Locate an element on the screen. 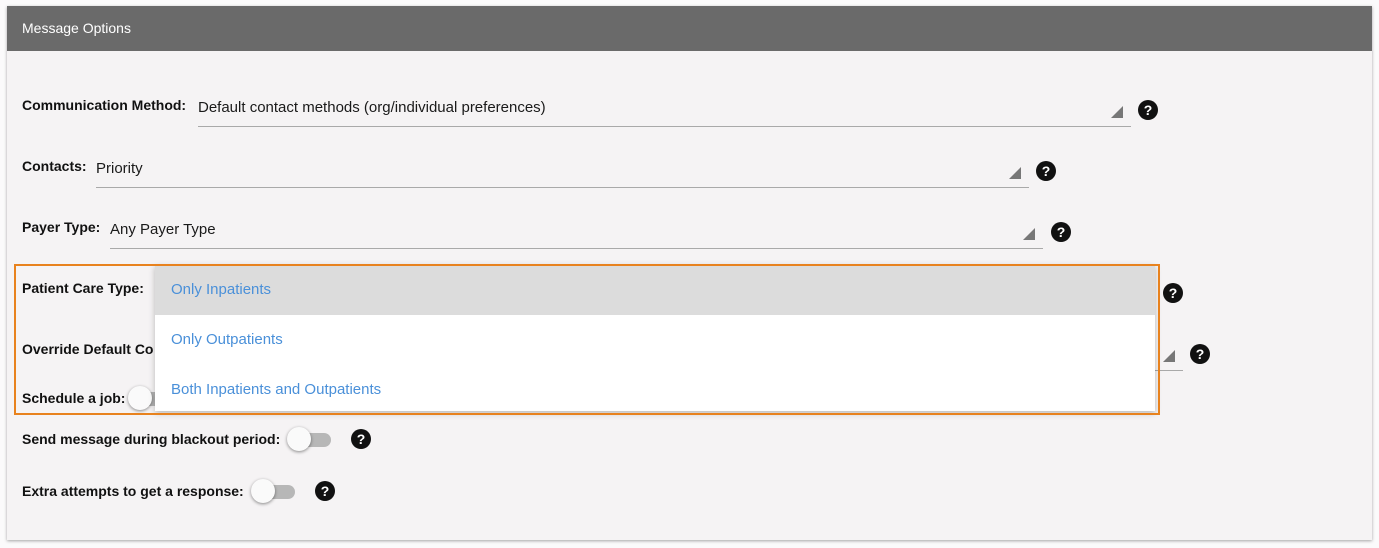 This screenshot has height=548, width=1379. dropdown-option-both: Both Inpatients and Outpatients is located at coordinates (655, 390).